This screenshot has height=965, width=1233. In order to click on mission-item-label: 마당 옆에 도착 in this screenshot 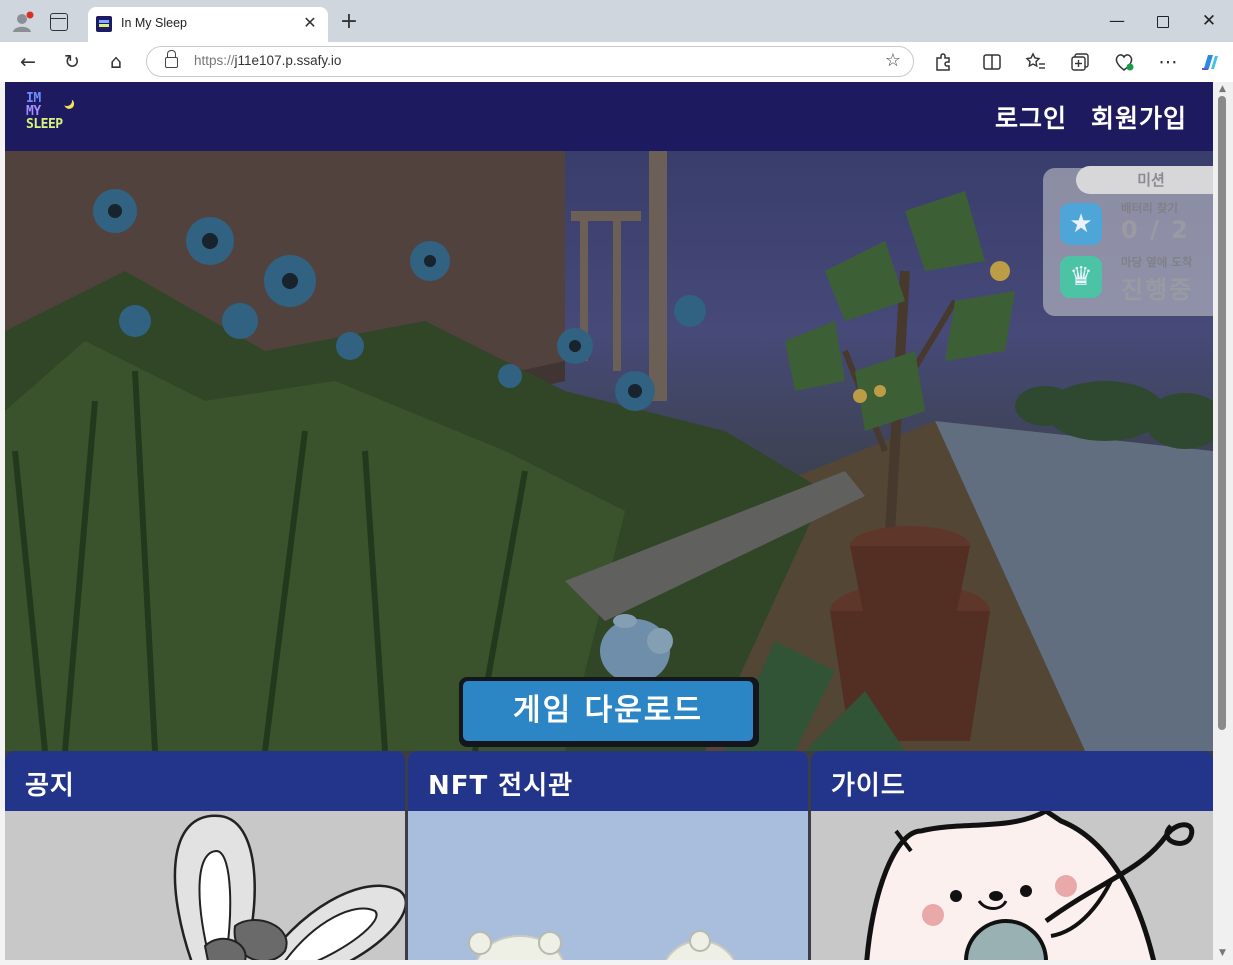, I will do `click(1157, 262)`.